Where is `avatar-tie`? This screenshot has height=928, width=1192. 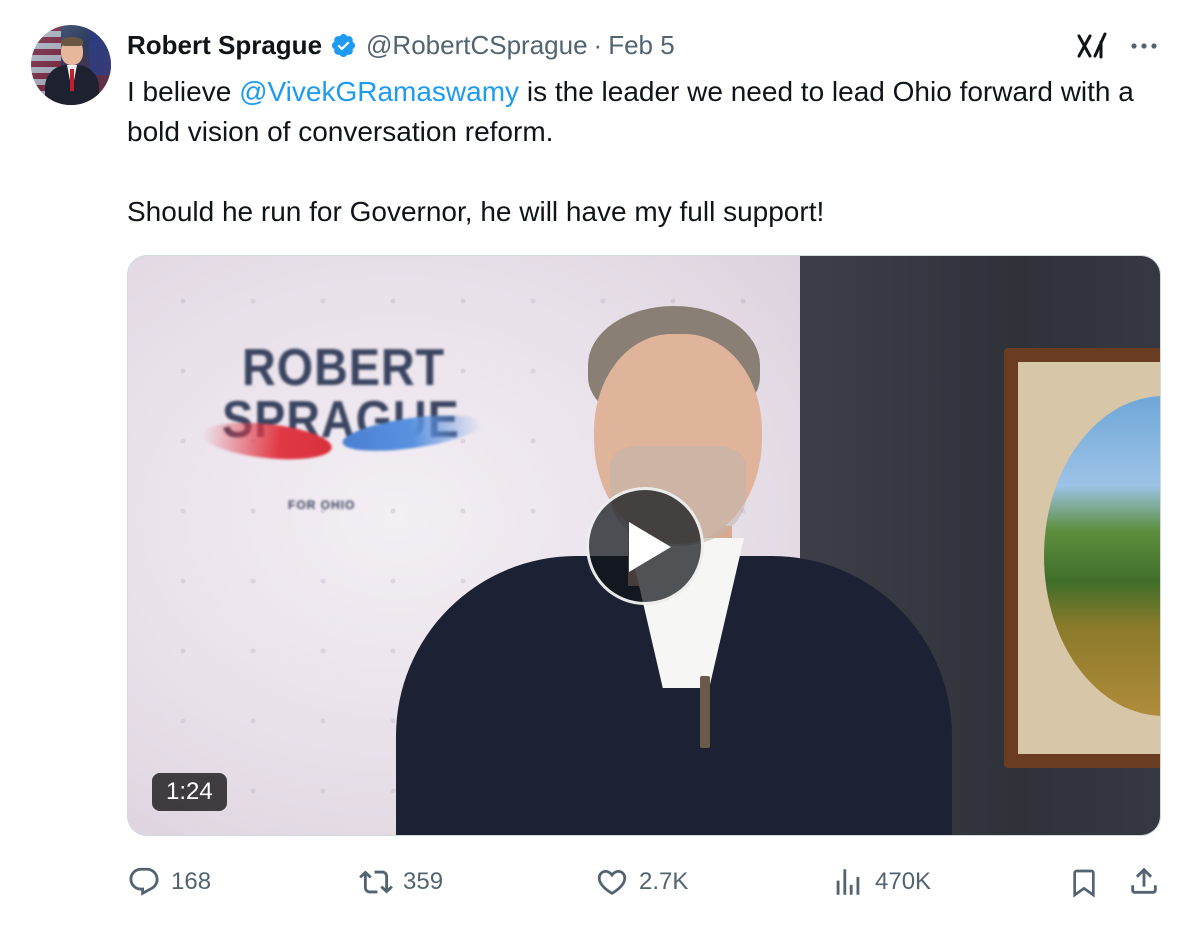
avatar-tie is located at coordinates (72, 80).